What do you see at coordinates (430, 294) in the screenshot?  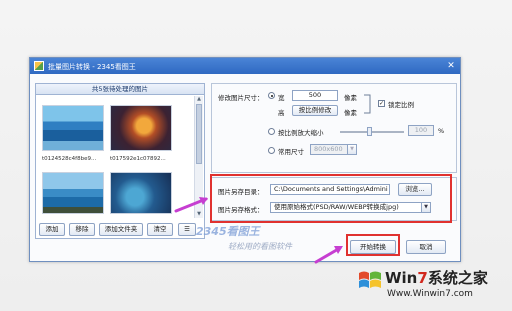 I see `site-url: Www.Winwin7.com` at bounding box center [430, 294].